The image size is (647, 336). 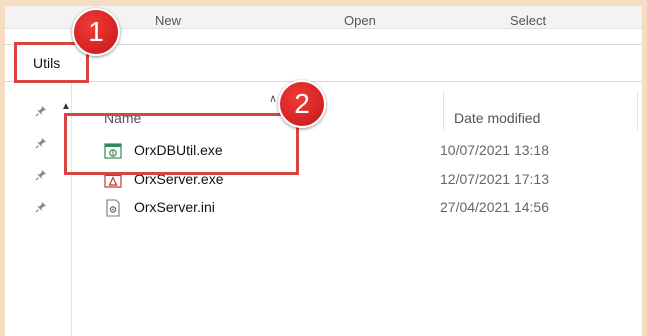 I want to click on file-date: 27/04/2021 14:56, so click(x=494, y=207).